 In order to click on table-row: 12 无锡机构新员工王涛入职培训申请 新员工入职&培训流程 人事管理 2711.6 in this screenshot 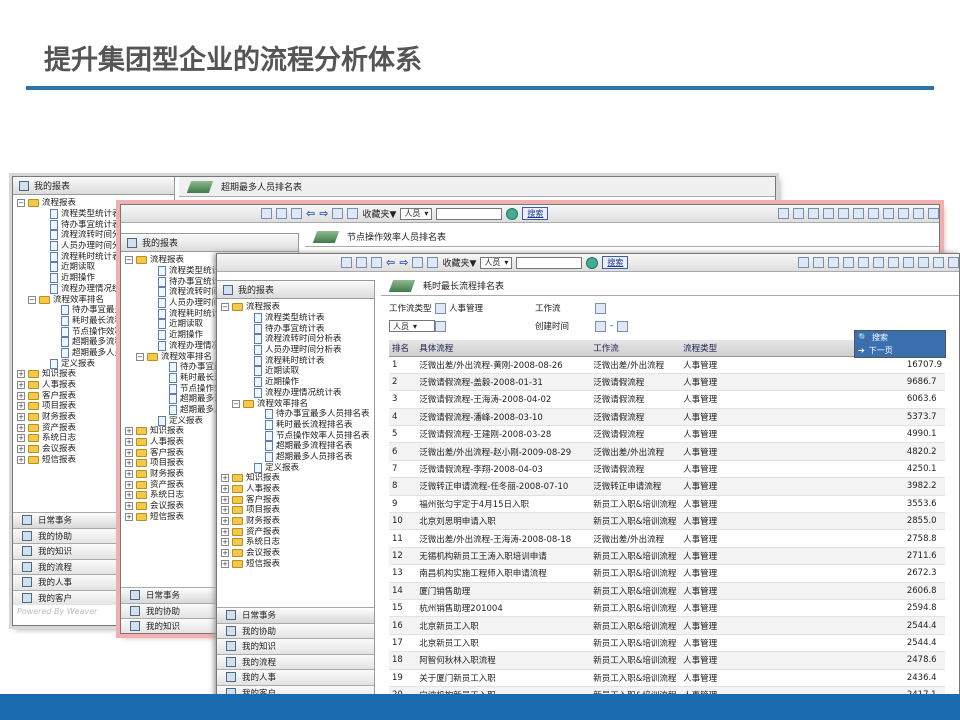, I will do `click(667, 556)`.